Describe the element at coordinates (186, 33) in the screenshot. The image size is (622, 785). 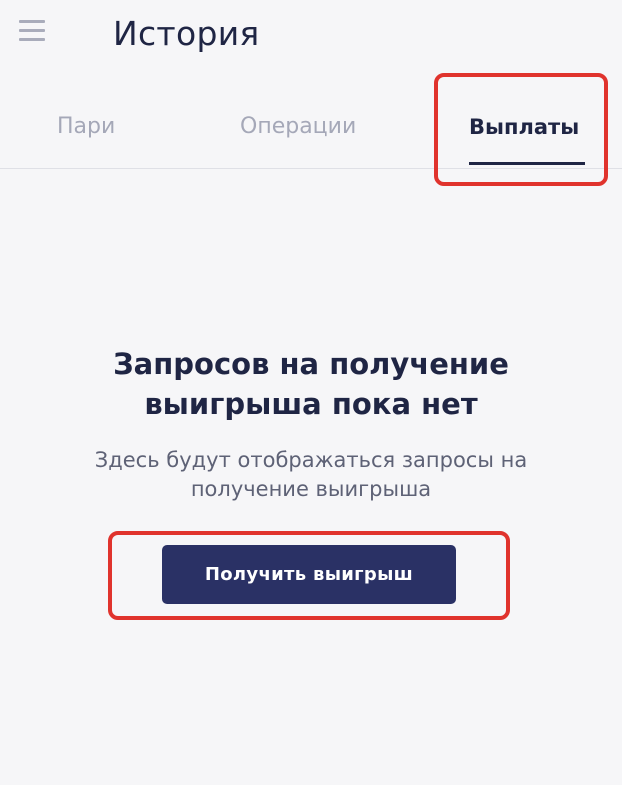
I see `page-title: История` at that location.